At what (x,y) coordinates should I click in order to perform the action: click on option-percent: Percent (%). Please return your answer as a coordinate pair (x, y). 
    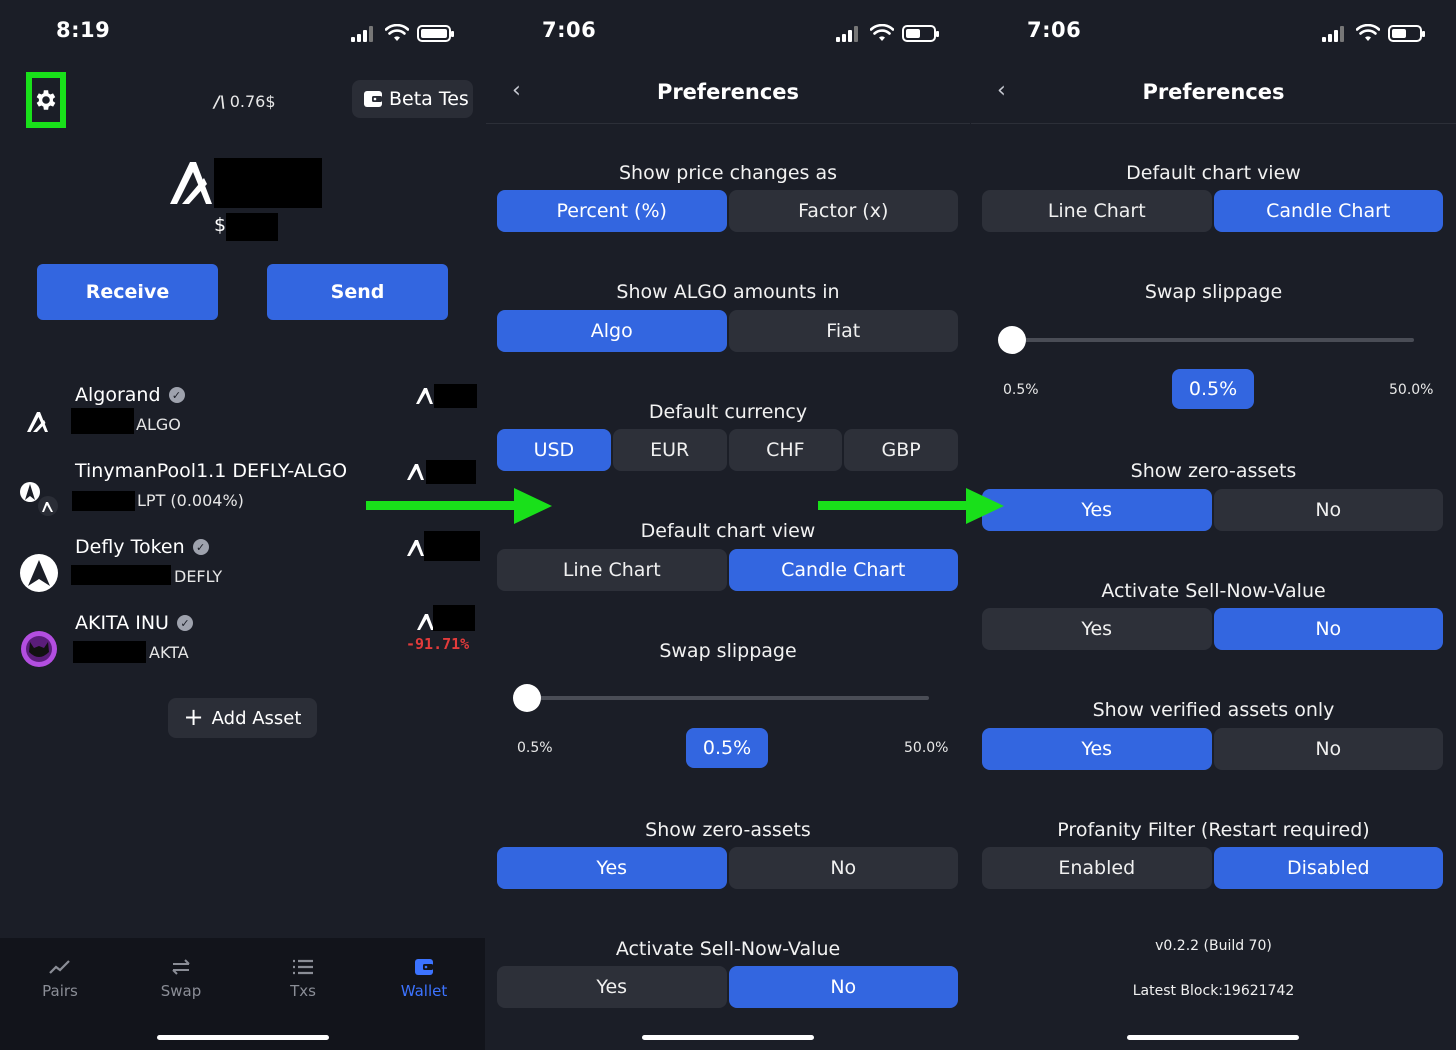
    Looking at the image, I should click on (612, 211).